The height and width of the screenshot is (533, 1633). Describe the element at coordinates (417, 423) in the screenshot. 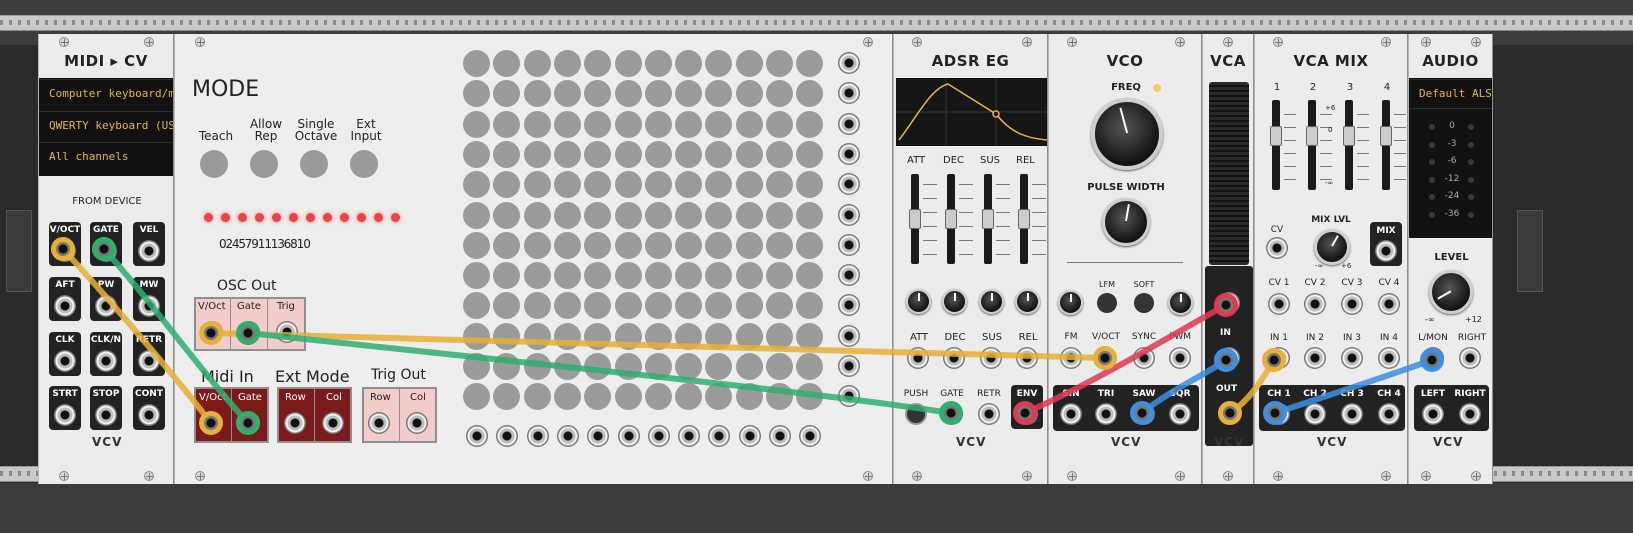

I see `trig-col-jack` at that location.